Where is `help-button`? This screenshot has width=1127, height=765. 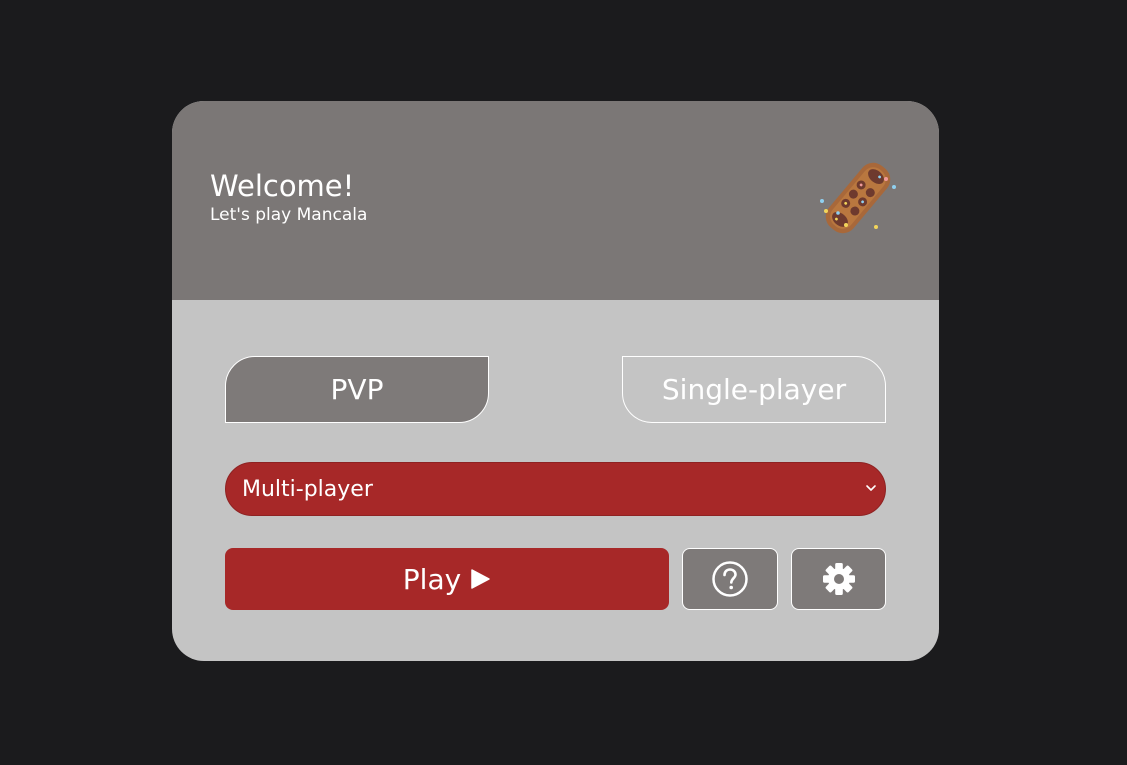
help-button is located at coordinates (730, 579).